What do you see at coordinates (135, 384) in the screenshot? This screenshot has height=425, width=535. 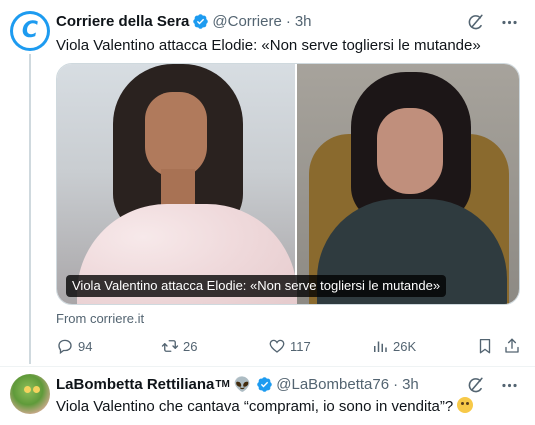 I see `reply-author-name: LaBombetta Rettiliana` at bounding box center [135, 384].